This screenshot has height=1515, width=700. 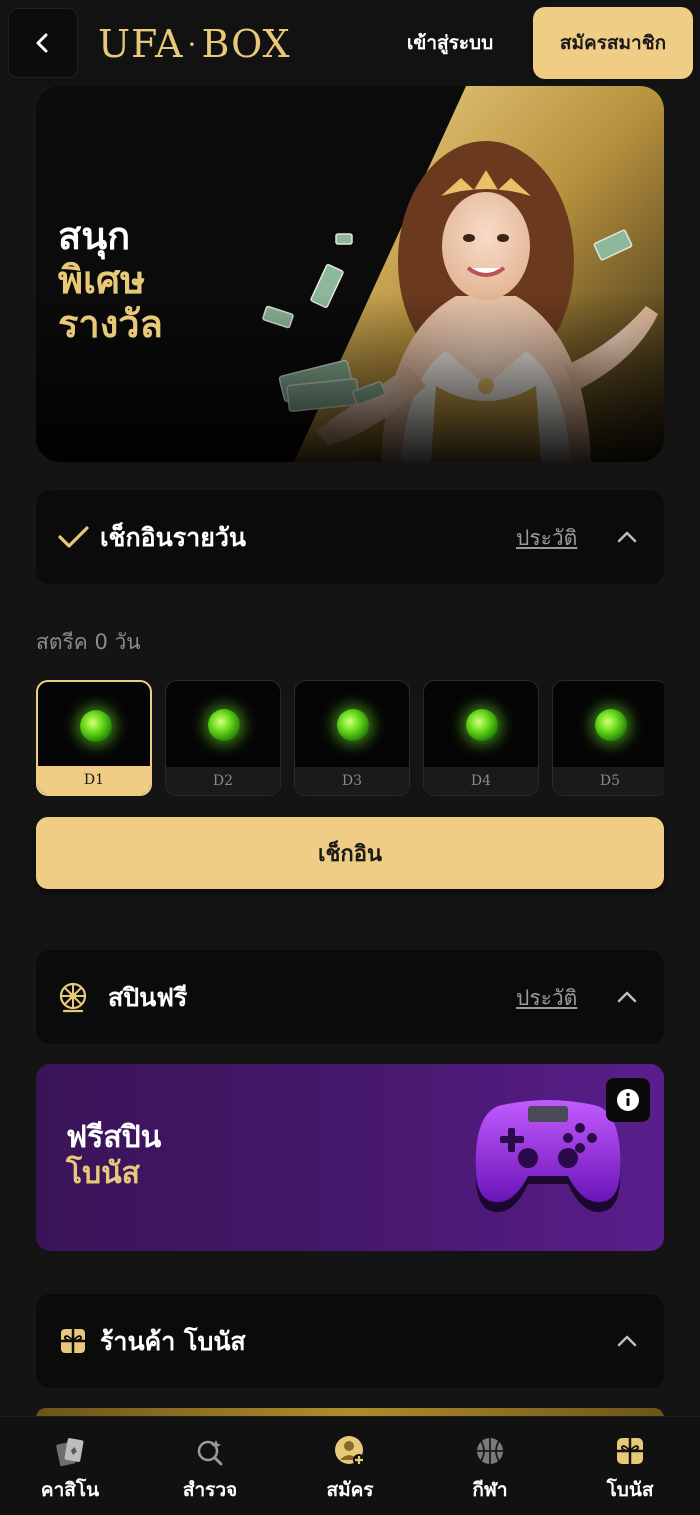 I want to click on hero-line-1: สนุก, so click(x=94, y=236).